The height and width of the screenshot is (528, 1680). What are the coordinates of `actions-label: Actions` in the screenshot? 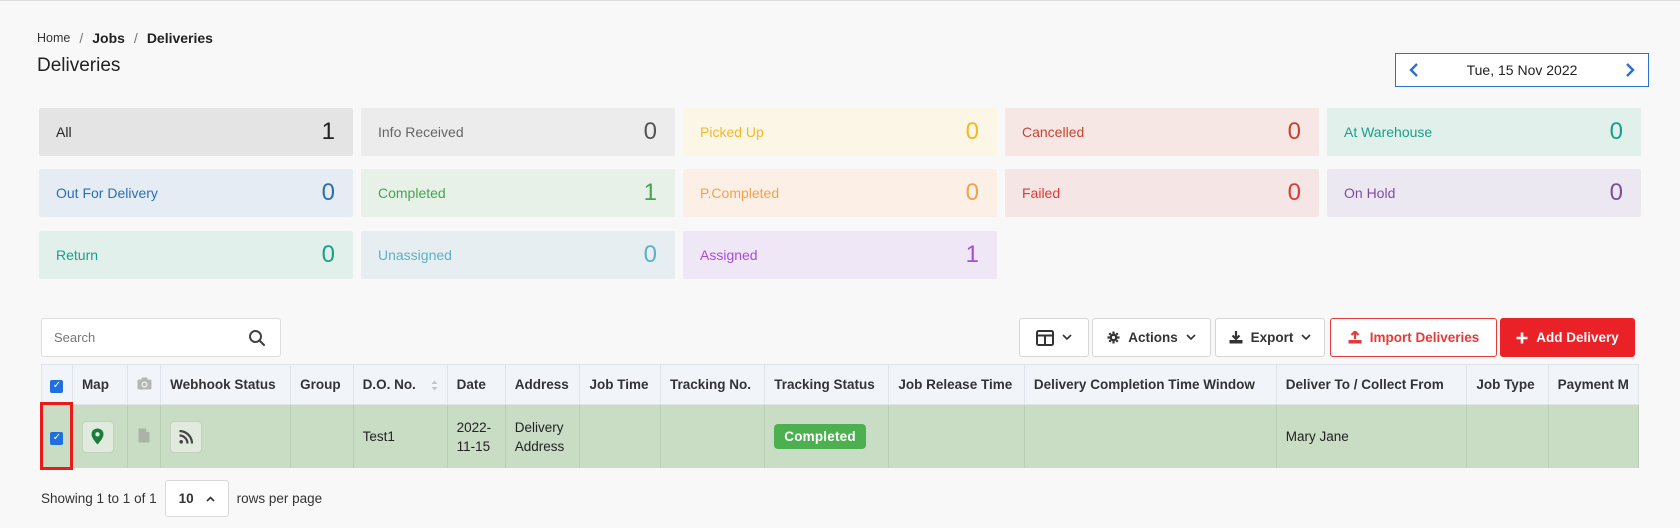 It's located at (1153, 337).